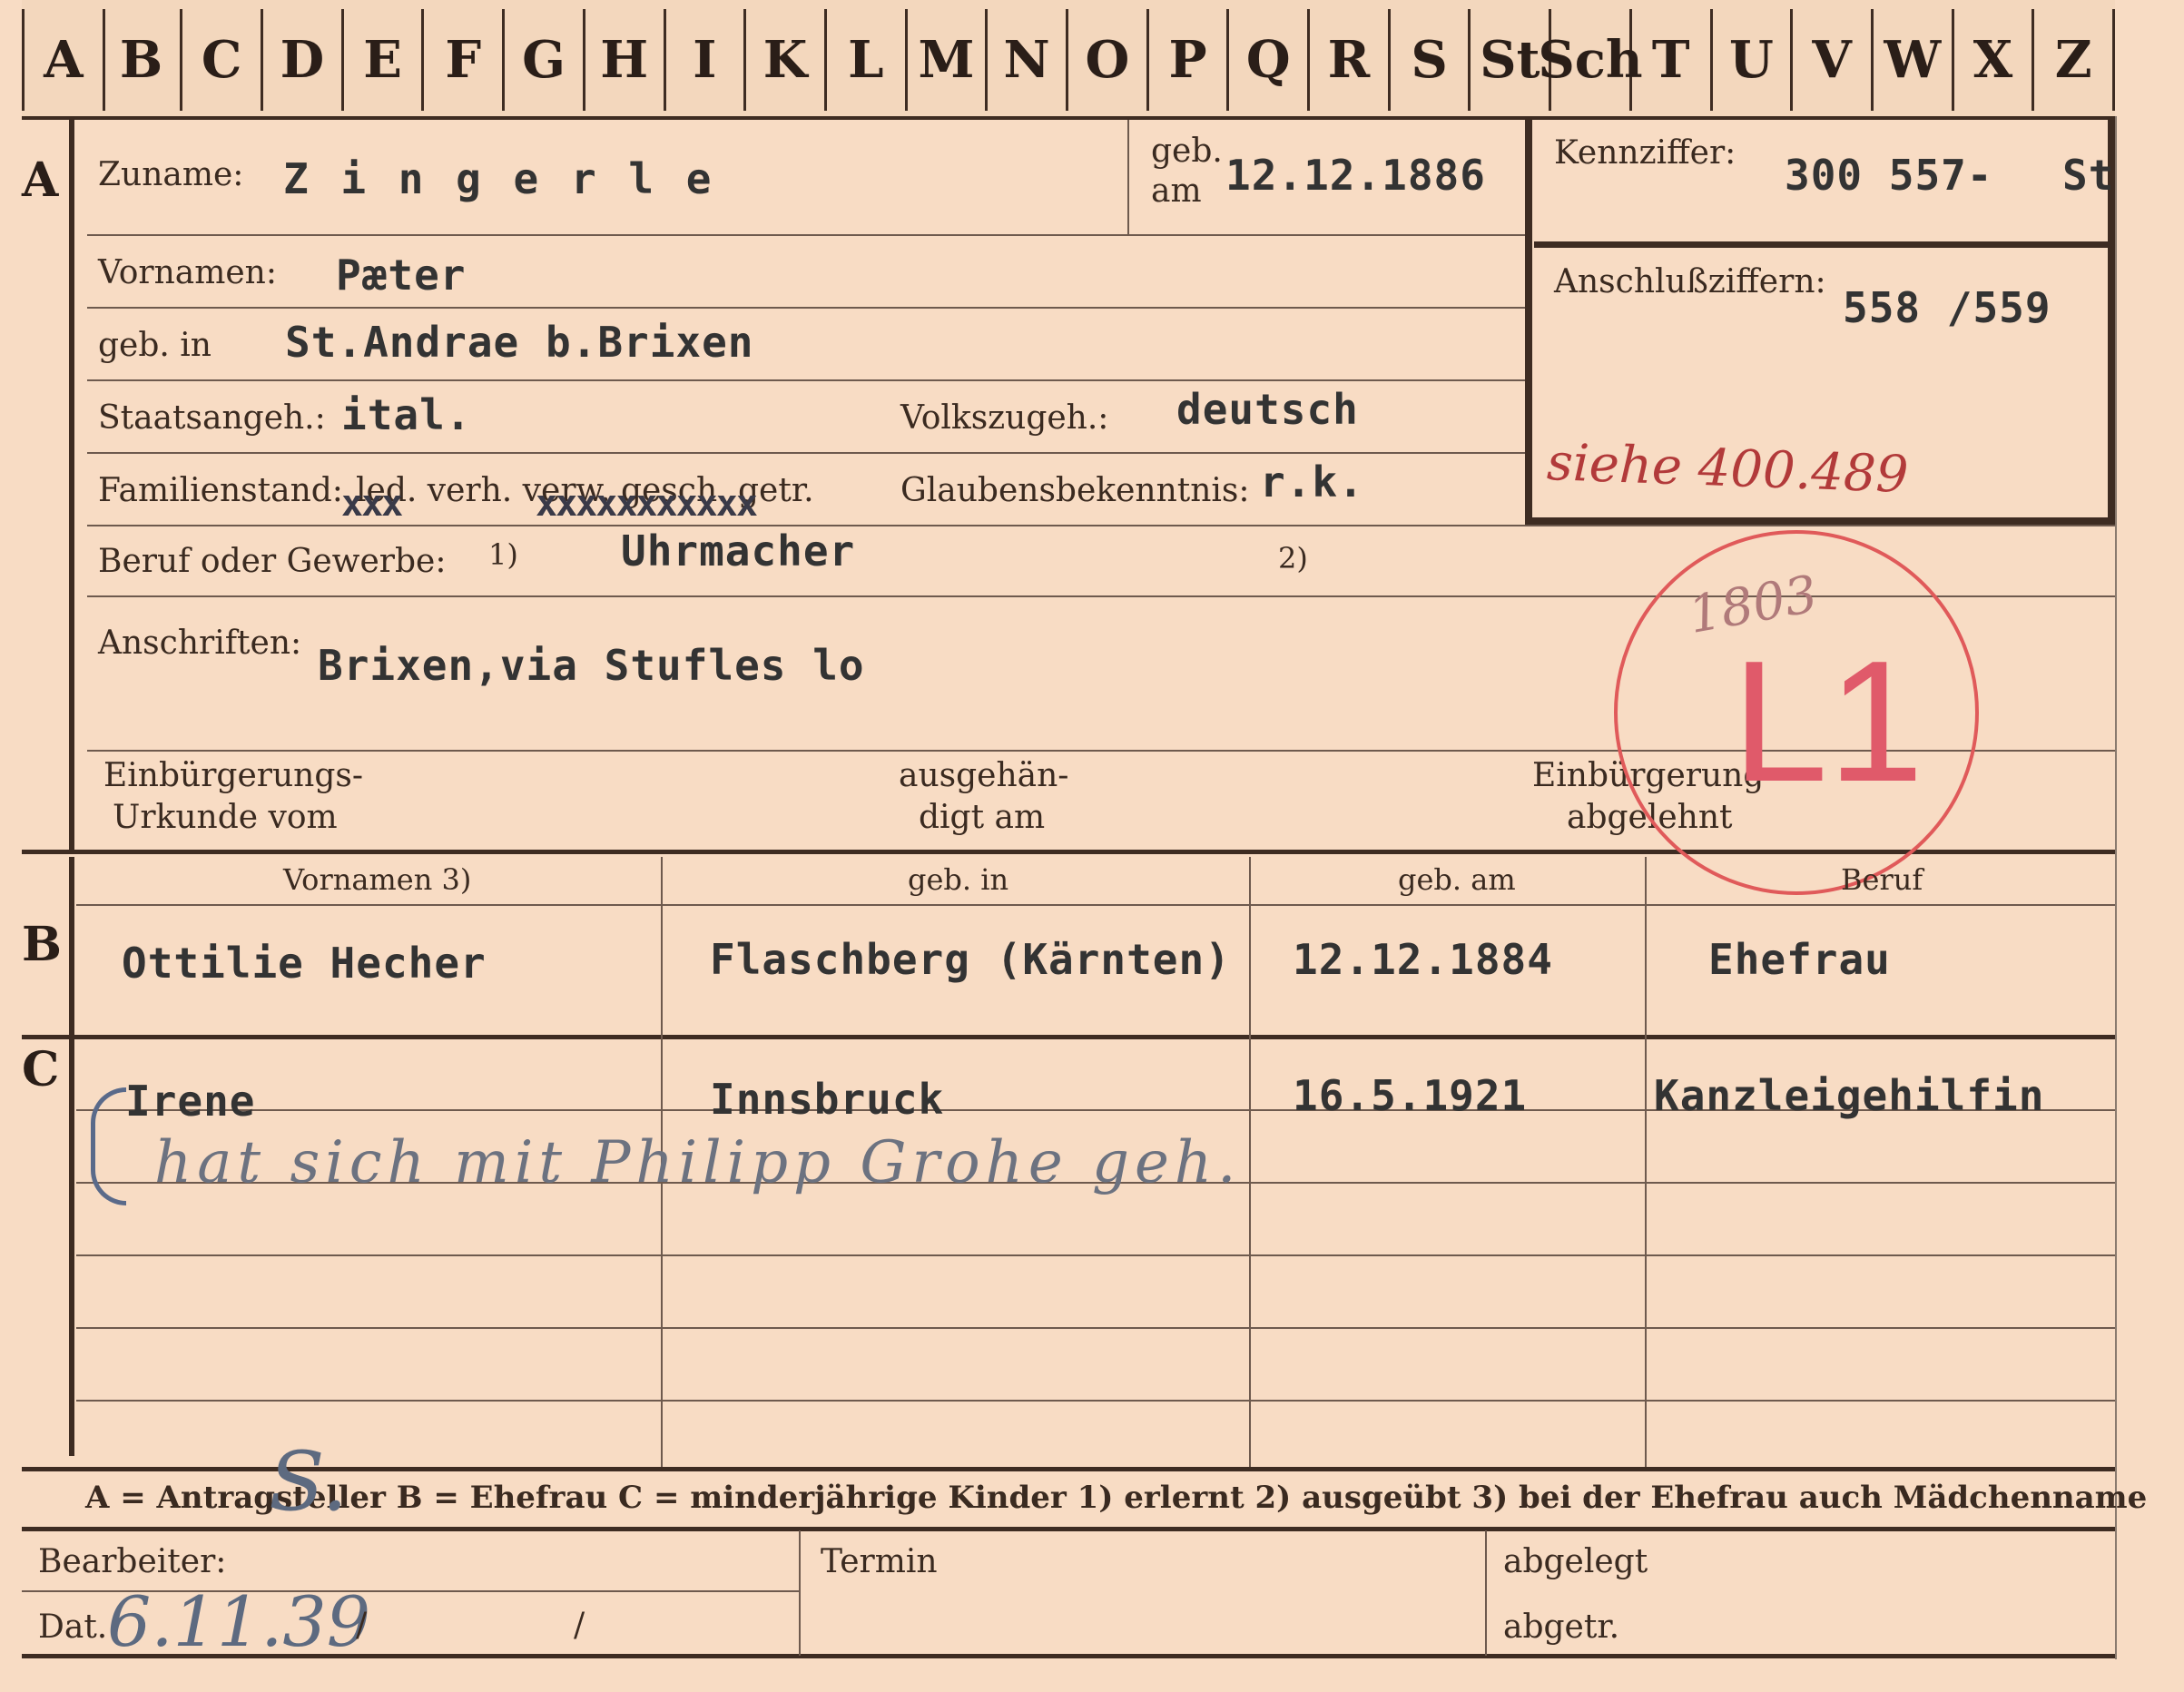  I want to click on alphabet-tab: F, so click(465, 60).